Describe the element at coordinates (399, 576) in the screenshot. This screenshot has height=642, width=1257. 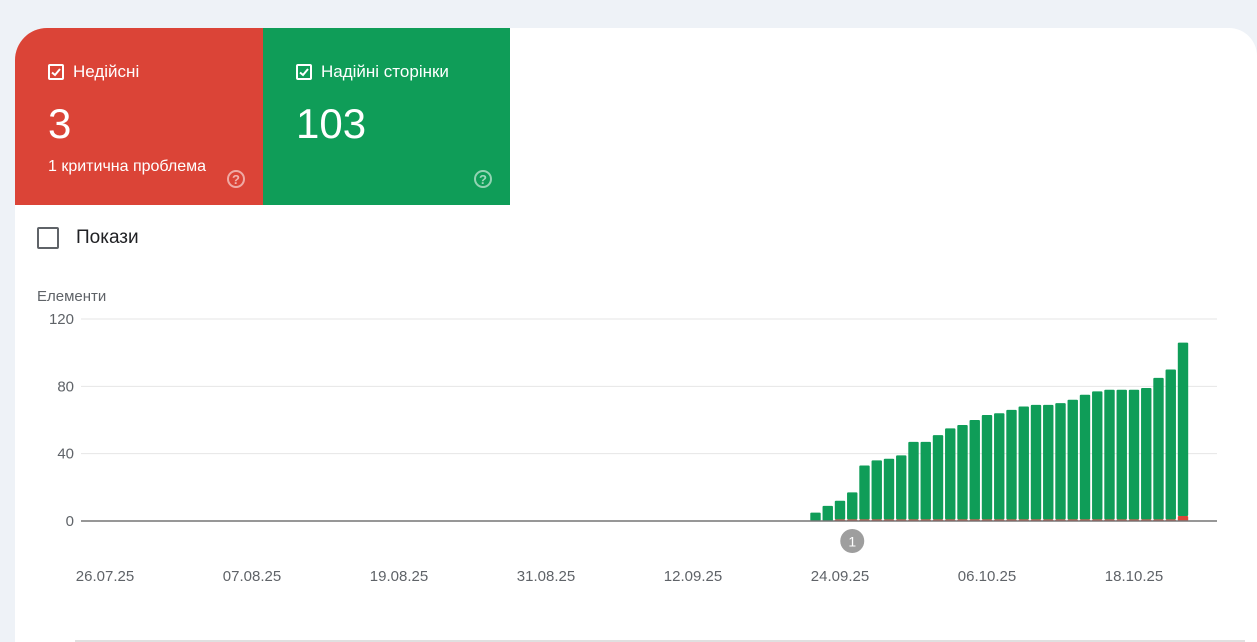
I see `x-tick-label: 19.08.25` at that location.